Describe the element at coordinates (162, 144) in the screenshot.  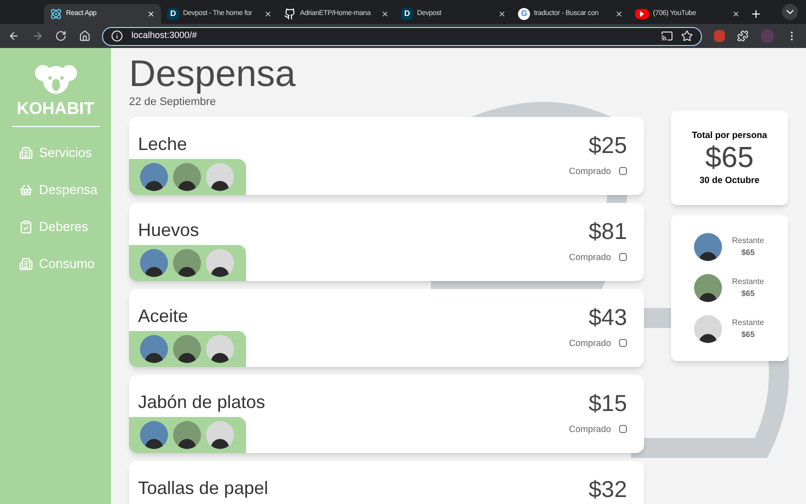
I see `item-name: Leche` at that location.